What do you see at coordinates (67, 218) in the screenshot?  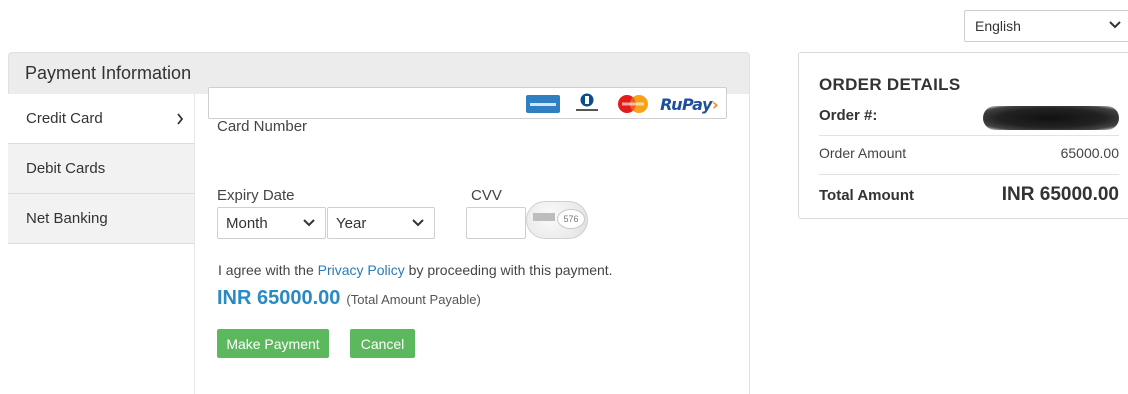 I see `tab-net-banking-label: Net Banking` at bounding box center [67, 218].